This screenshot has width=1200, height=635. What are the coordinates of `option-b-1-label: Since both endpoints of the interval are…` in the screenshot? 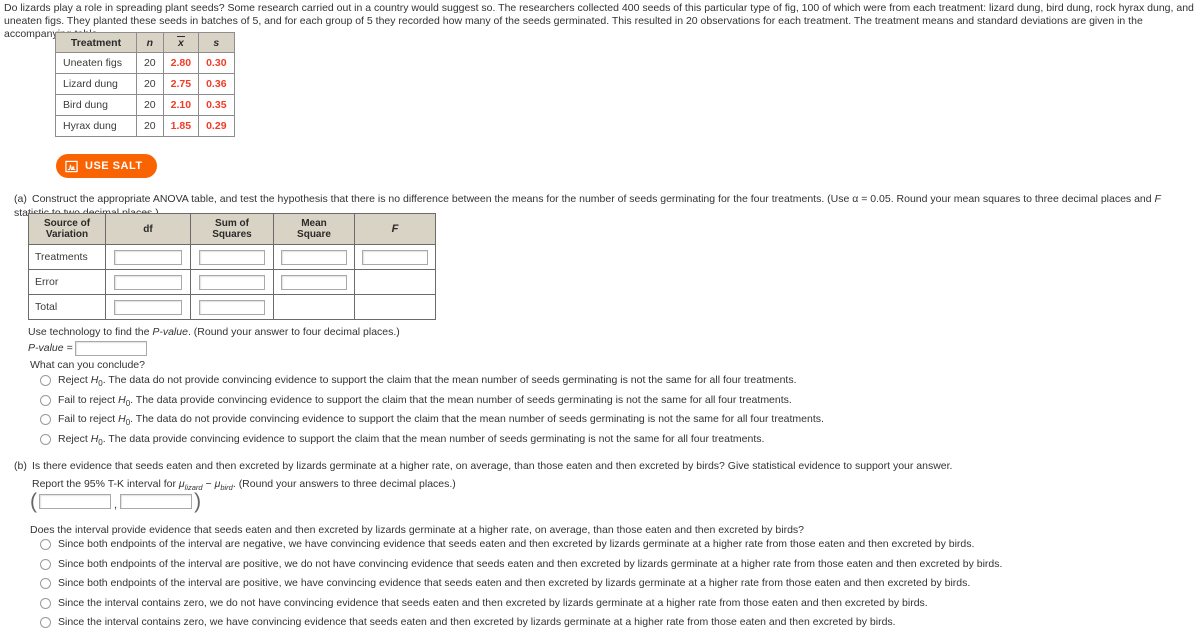 It's located at (516, 544).